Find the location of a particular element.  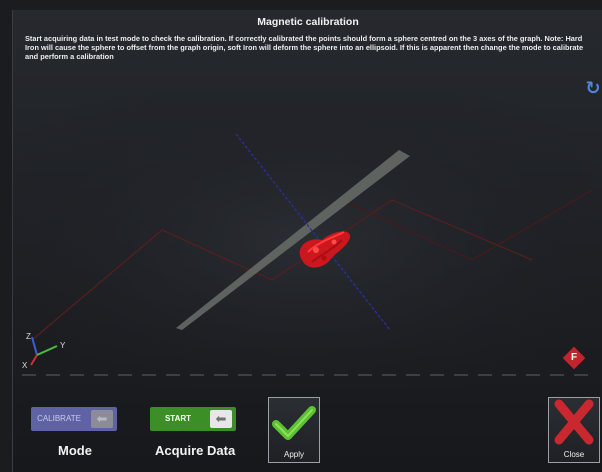

x-icon is located at coordinates (574, 422).